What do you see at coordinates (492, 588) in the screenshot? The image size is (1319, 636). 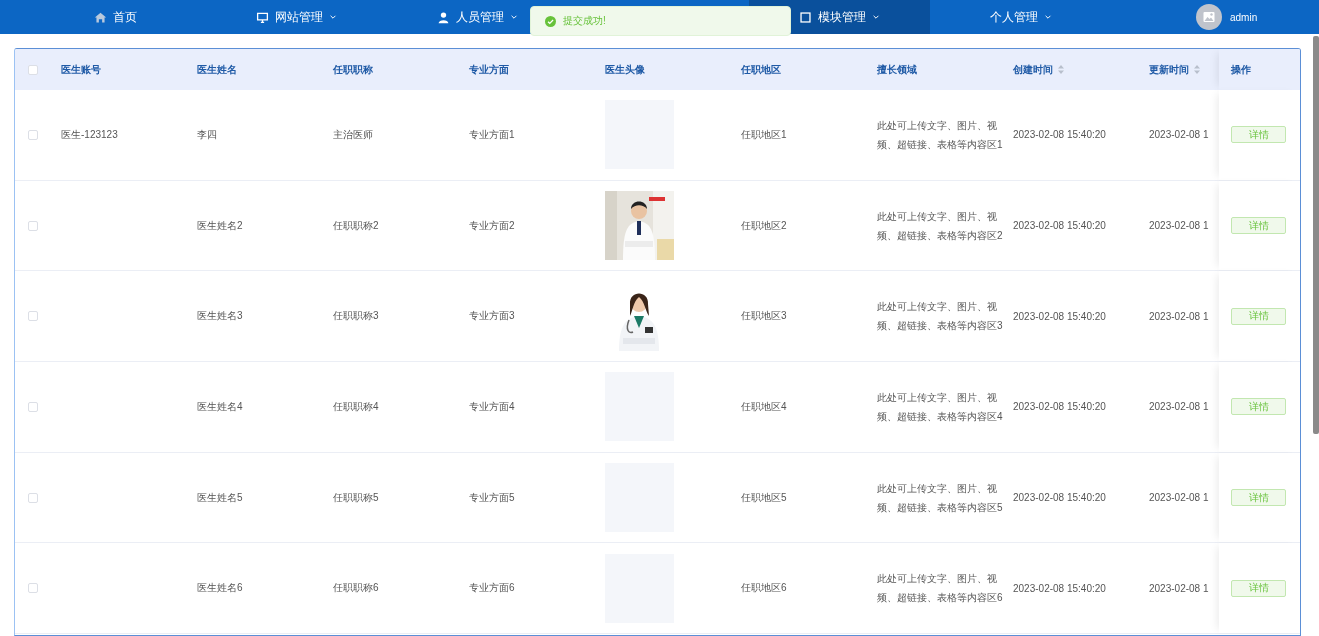 I see `table-cell: 专业方面6` at bounding box center [492, 588].